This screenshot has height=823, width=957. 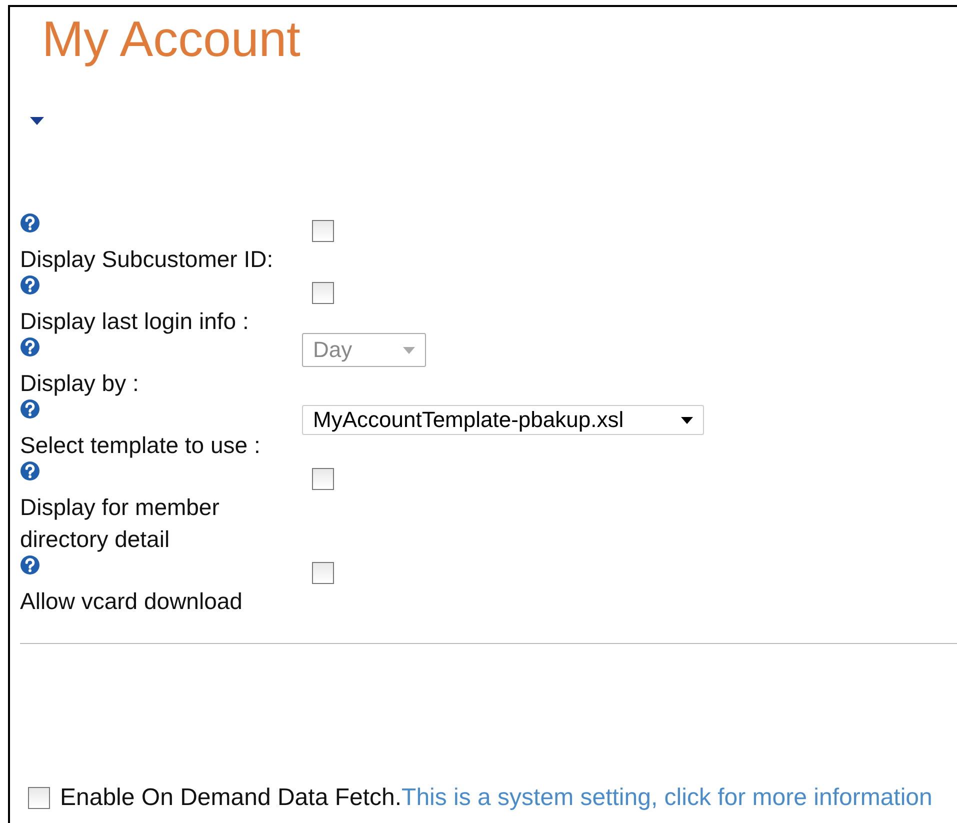 What do you see at coordinates (503, 420) in the screenshot?
I see `dropdown: MyAccountTemplate-pbakup.xsl` at bounding box center [503, 420].